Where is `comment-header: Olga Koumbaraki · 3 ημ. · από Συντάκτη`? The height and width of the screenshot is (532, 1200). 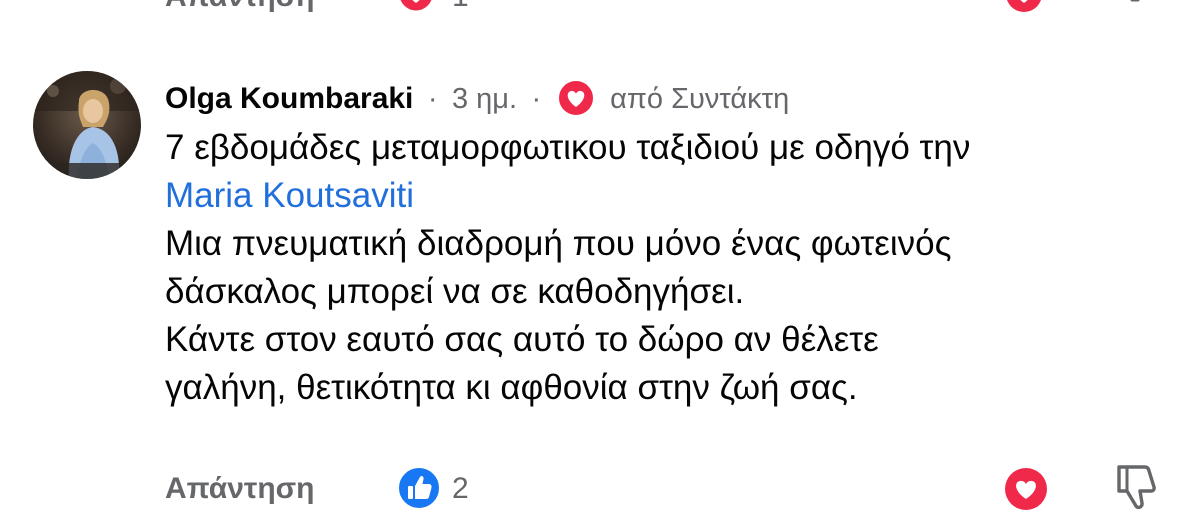
comment-header: Olga Koumbaraki · 3 ημ. · από Συντάκτη is located at coordinates (477, 98).